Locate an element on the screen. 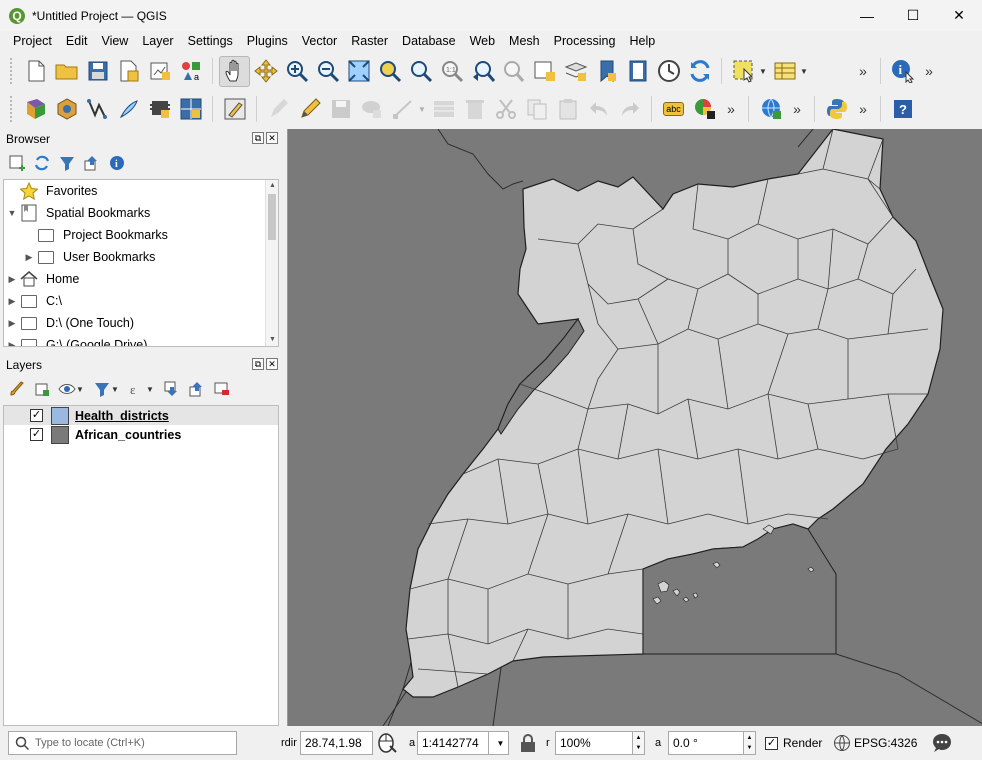  menu-view: View is located at coordinates (114, 41).